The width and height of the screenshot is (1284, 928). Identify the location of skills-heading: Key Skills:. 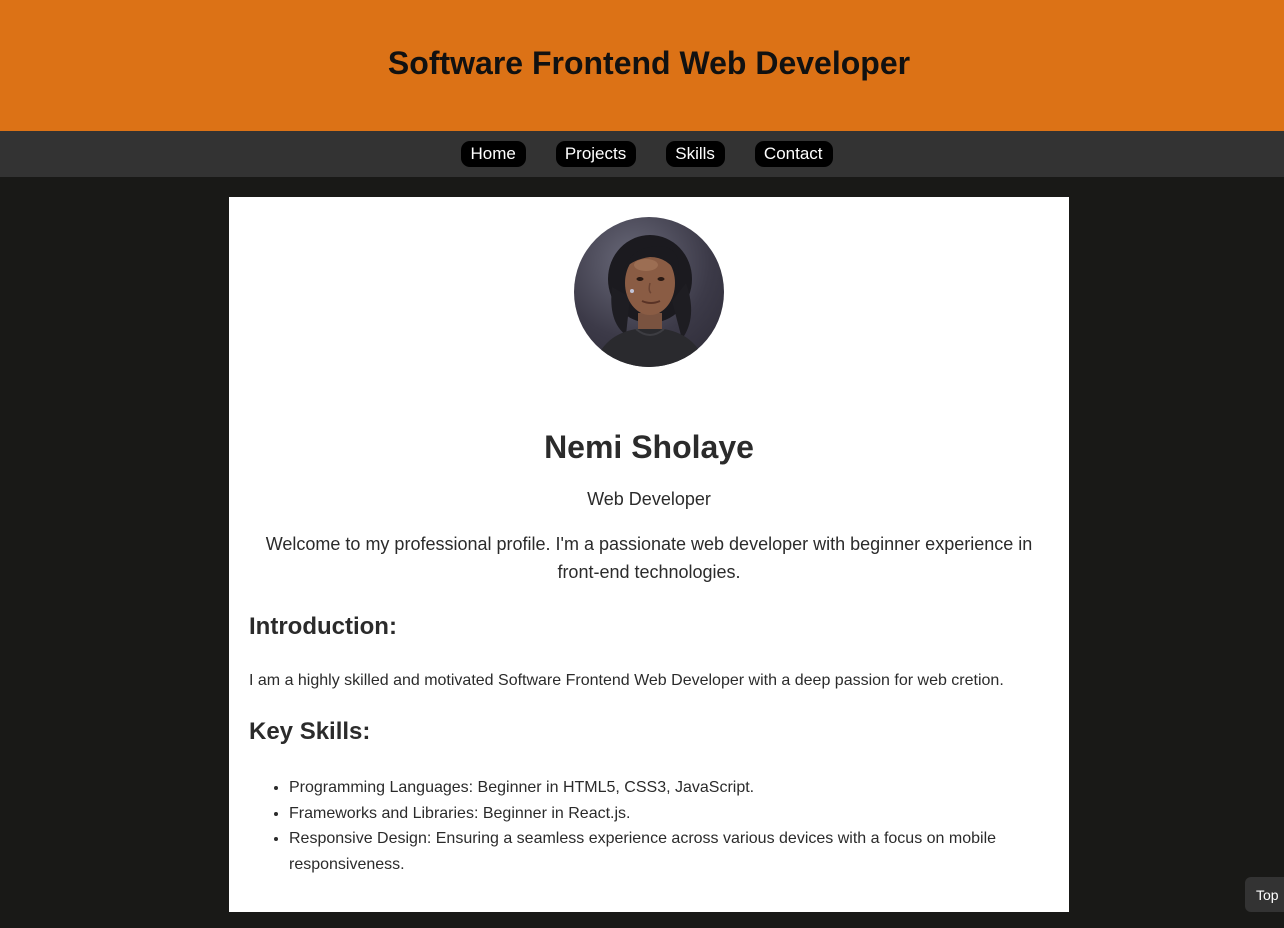
(310, 731).